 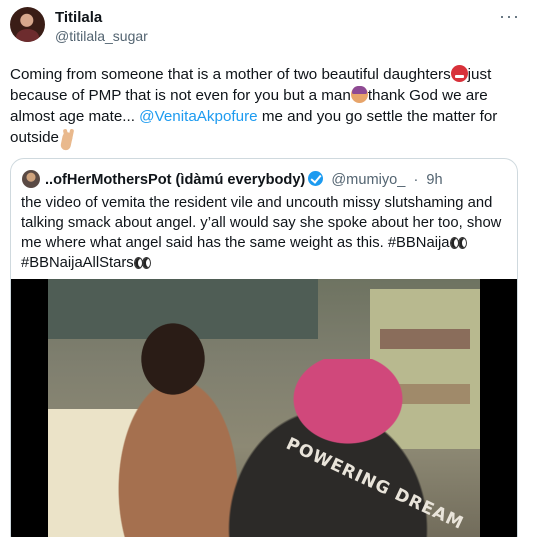 What do you see at coordinates (77, 263) in the screenshot?
I see `quoted-hashtag: #BBNaijaAllStars` at bounding box center [77, 263].